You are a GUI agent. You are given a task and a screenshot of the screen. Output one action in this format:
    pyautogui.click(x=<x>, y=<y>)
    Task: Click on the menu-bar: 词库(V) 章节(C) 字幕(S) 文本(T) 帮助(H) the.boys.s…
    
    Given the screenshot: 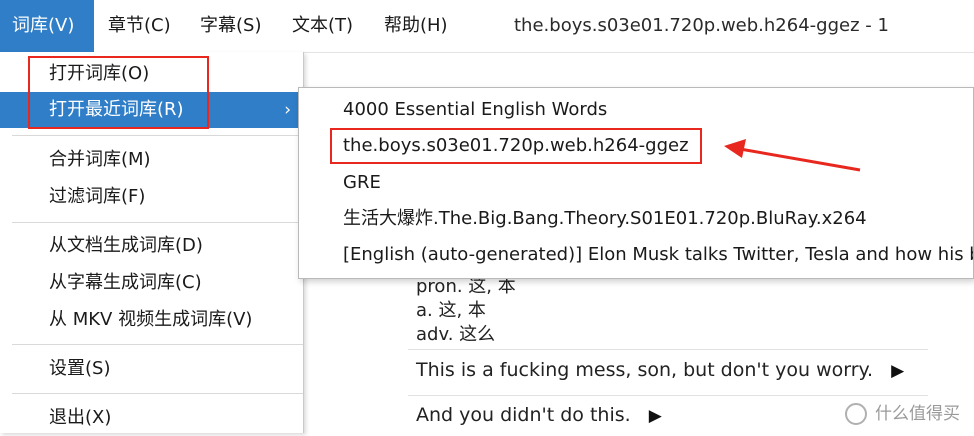 What is the action you would take?
    pyautogui.click(x=487, y=26)
    